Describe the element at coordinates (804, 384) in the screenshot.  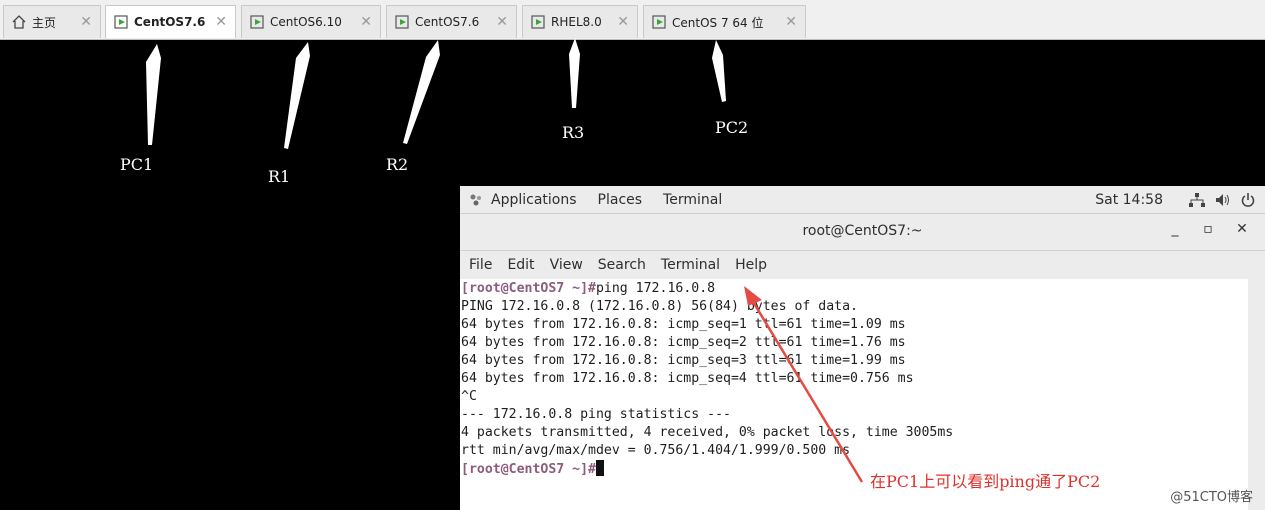
I see `red-annotation-arrow` at that location.